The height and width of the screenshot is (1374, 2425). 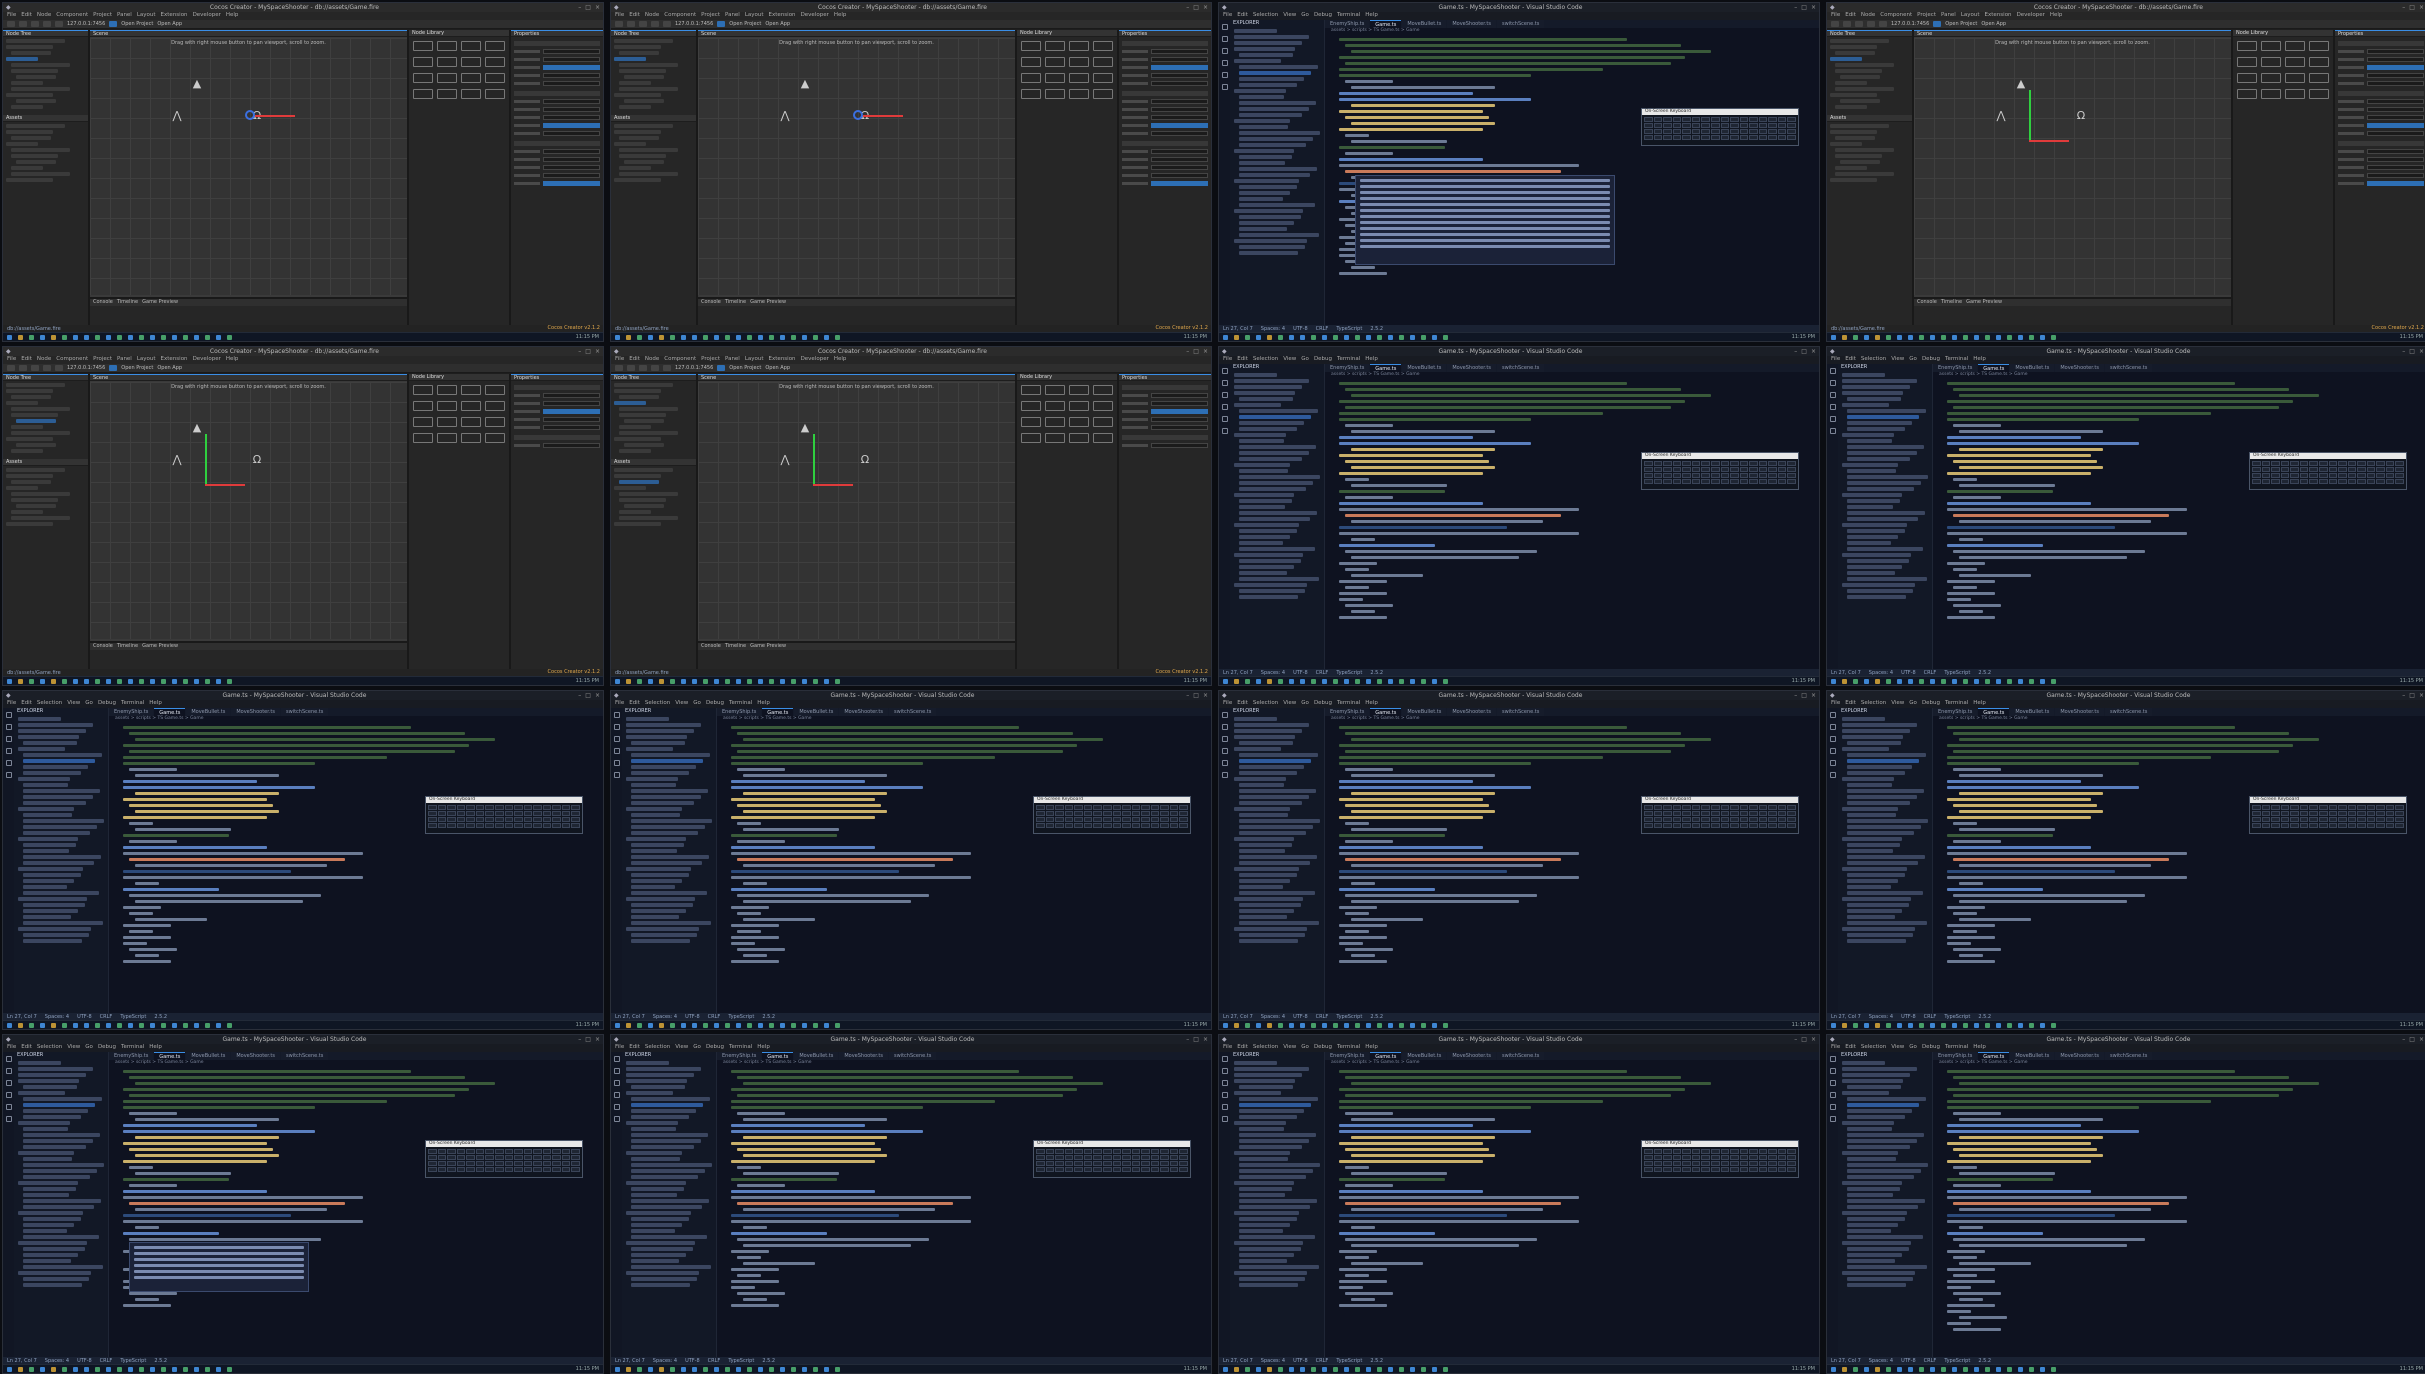 What do you see at coordinates (133, 1017) in the screenshot?
I see `status-item: TypeScript` at bounding box center [133, 1017].